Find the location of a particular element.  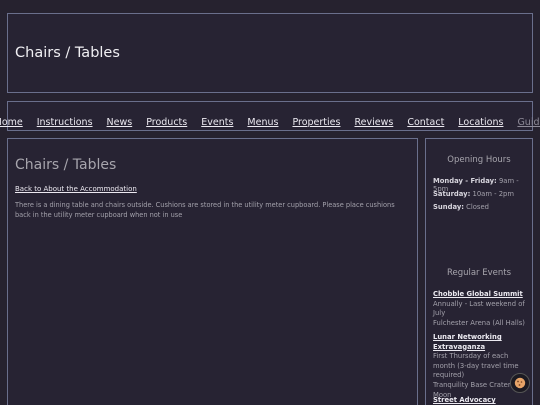

event-item: Street Advocacy Sessions is located at coordinates (481, 400).